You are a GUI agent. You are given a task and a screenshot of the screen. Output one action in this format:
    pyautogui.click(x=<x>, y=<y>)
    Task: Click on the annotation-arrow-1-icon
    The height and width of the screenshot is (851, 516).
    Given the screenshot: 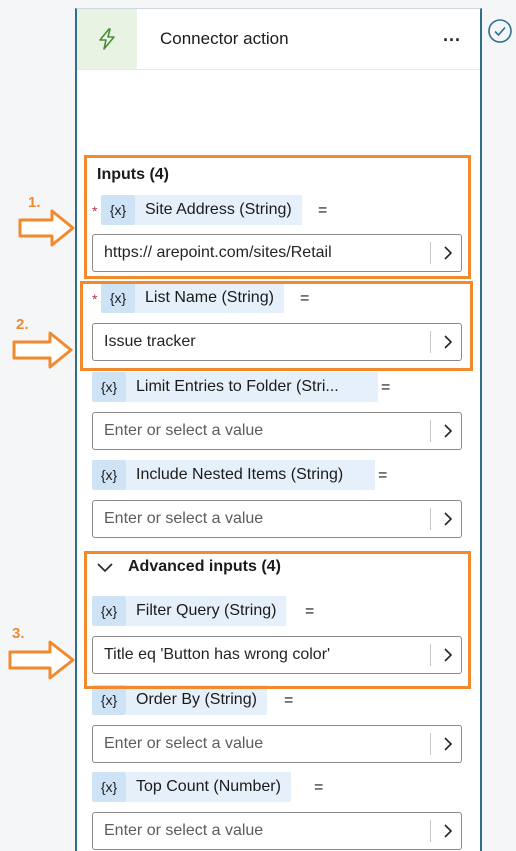 What is the action you would take?
    pyautogui.click(x=46, y=228)
    